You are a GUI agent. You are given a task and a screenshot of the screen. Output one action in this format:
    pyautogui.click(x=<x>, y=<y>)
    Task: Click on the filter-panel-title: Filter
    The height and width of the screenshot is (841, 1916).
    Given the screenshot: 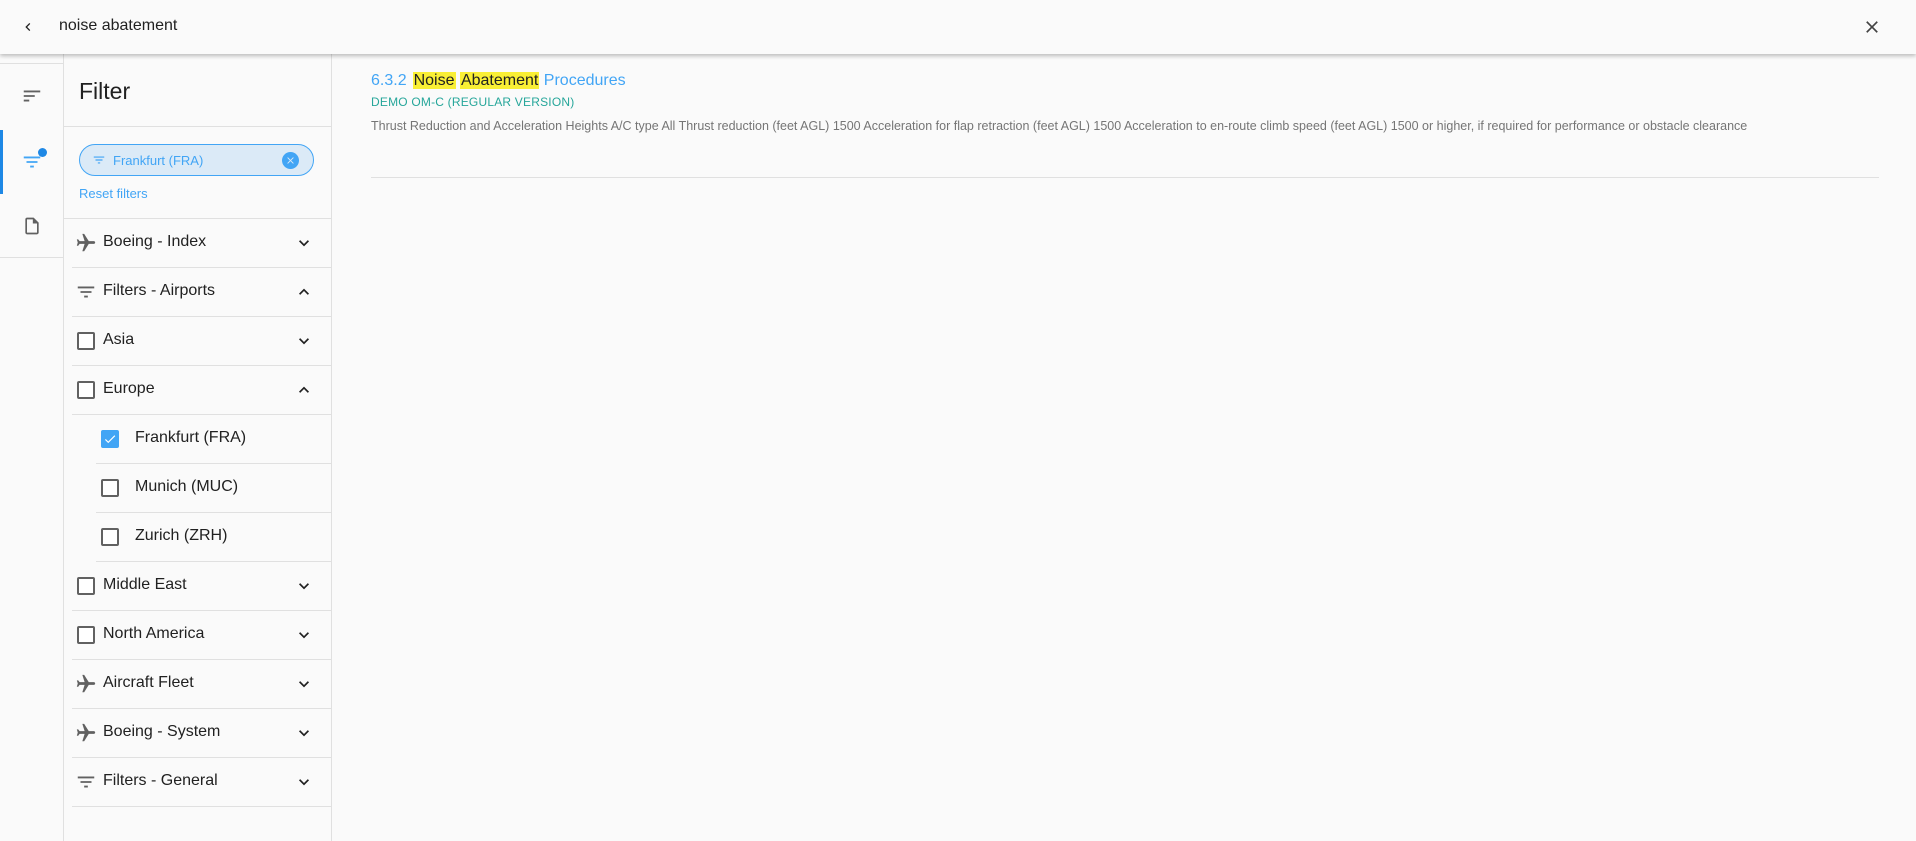 What is the action you would take?
    pyautogui.click(x=105, y=91)
    